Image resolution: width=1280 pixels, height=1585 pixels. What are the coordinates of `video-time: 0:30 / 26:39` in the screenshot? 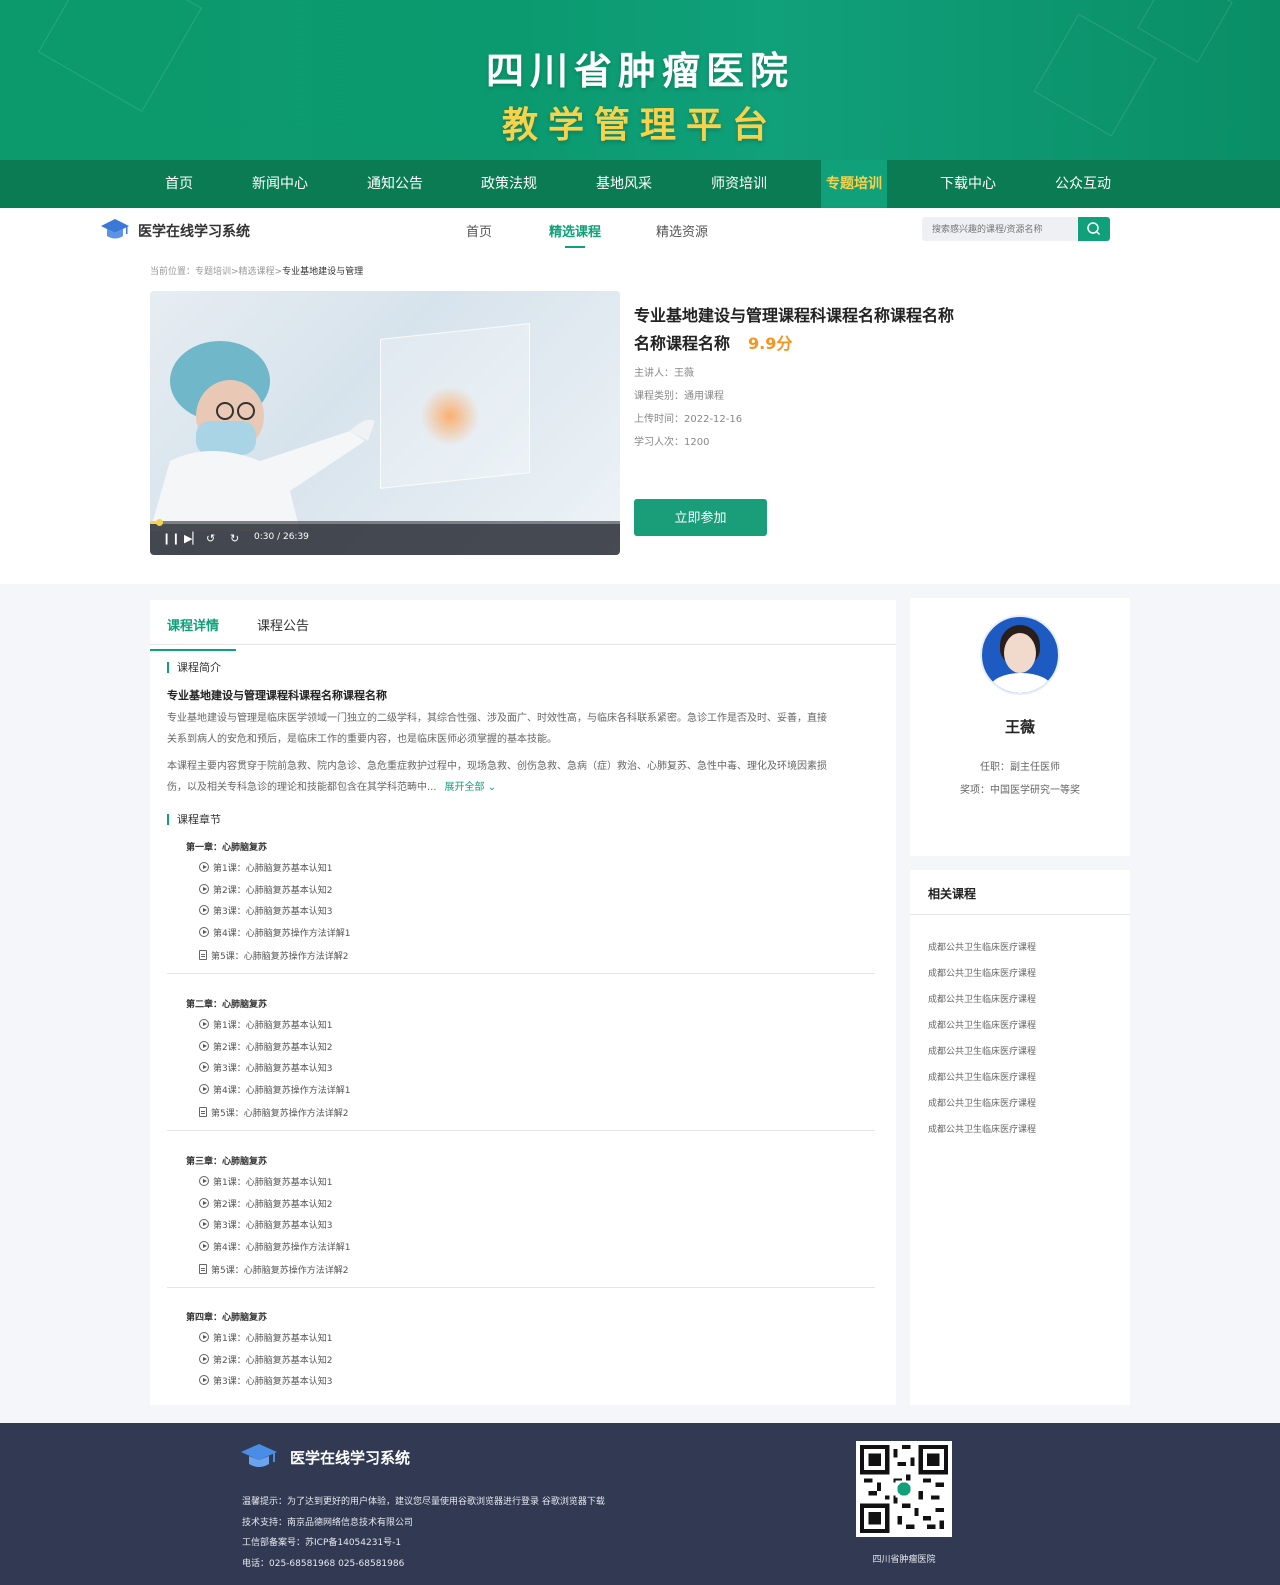 It's located at (281, 537).